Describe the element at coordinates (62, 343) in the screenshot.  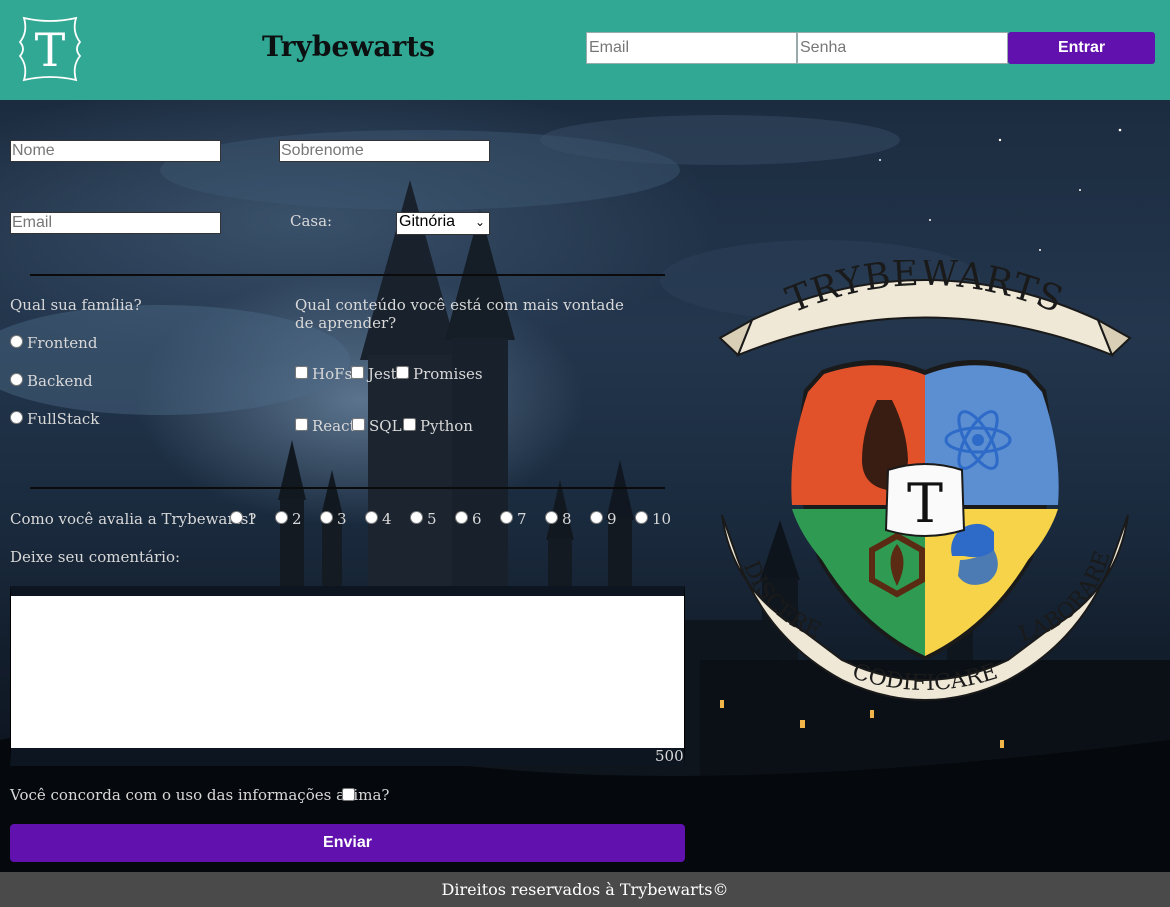
I see `family-option-label: Frontend` at that location.